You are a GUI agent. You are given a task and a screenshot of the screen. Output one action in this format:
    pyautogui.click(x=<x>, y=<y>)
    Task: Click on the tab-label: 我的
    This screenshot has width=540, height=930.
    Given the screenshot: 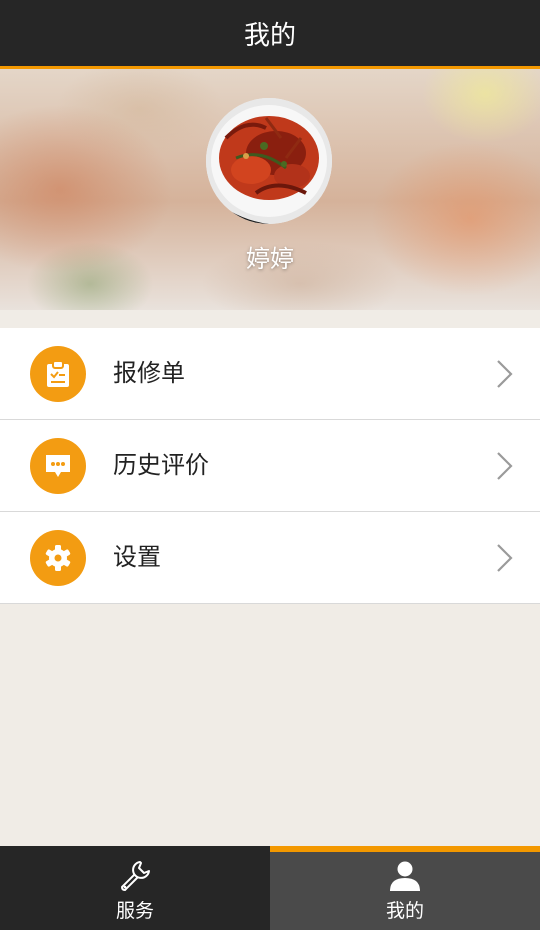 What is the action you would take?
    pyautogui.click(x=404, y=911)
    